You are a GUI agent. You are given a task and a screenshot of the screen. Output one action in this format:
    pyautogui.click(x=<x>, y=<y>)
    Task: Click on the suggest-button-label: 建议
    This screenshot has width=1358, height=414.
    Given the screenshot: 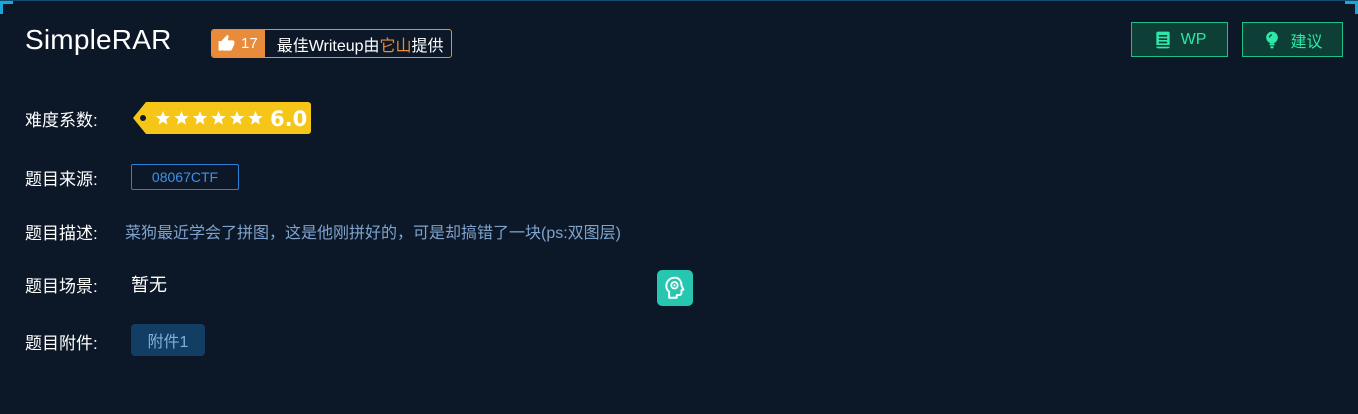 What is the action you would take?
    pyautogui.click(x=1306, y=42)
    